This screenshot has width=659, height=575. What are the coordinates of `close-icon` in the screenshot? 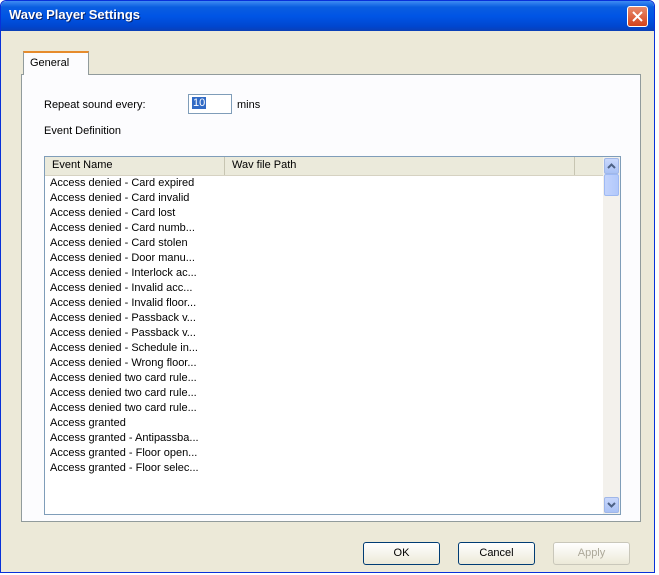 It's located at (637, 16).